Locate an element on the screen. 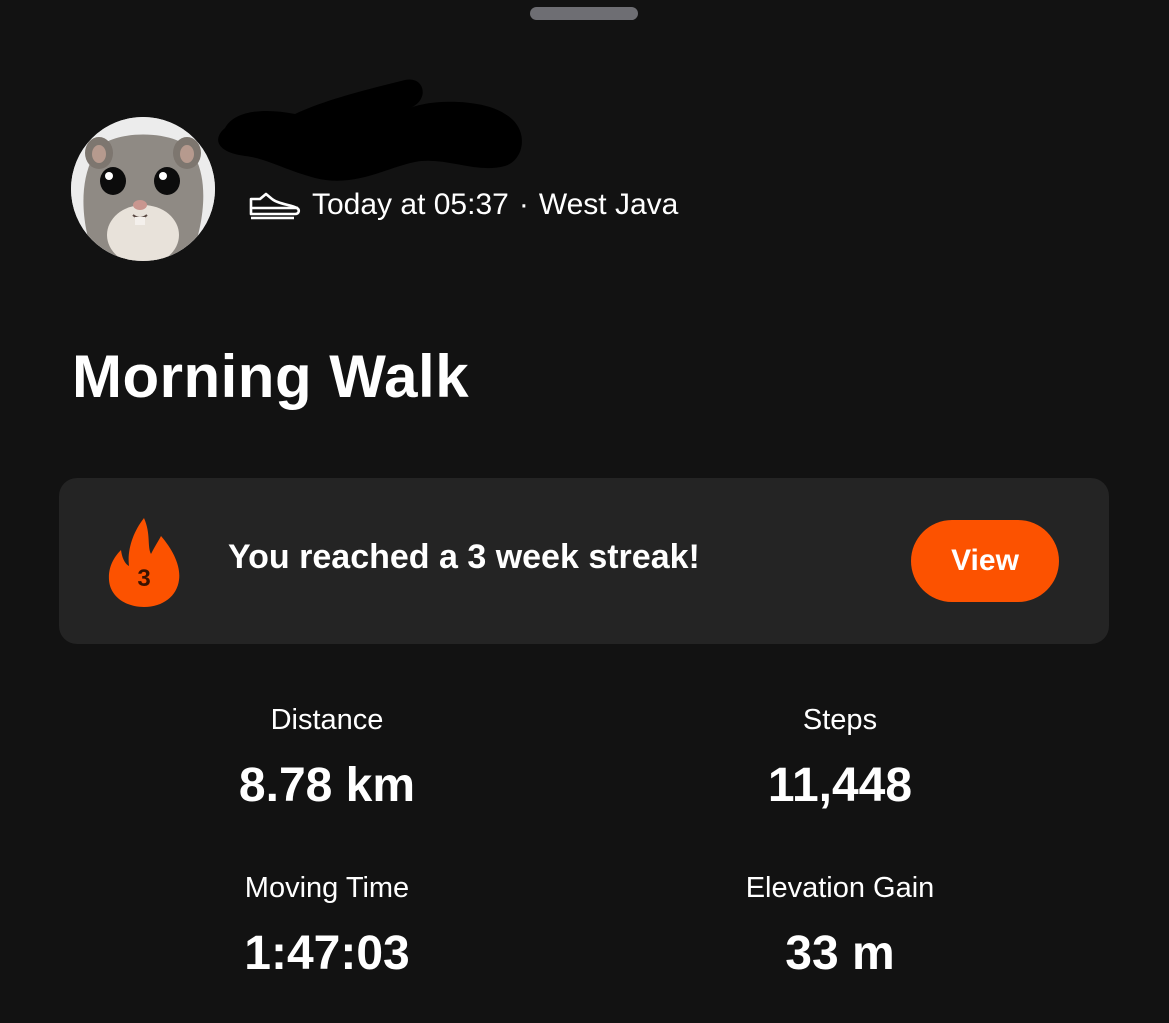 The width and height of the screenshot is (1169, 1023). stat-moving-time: Moving Time 1:47:03 is located at coordinates (327, 927).